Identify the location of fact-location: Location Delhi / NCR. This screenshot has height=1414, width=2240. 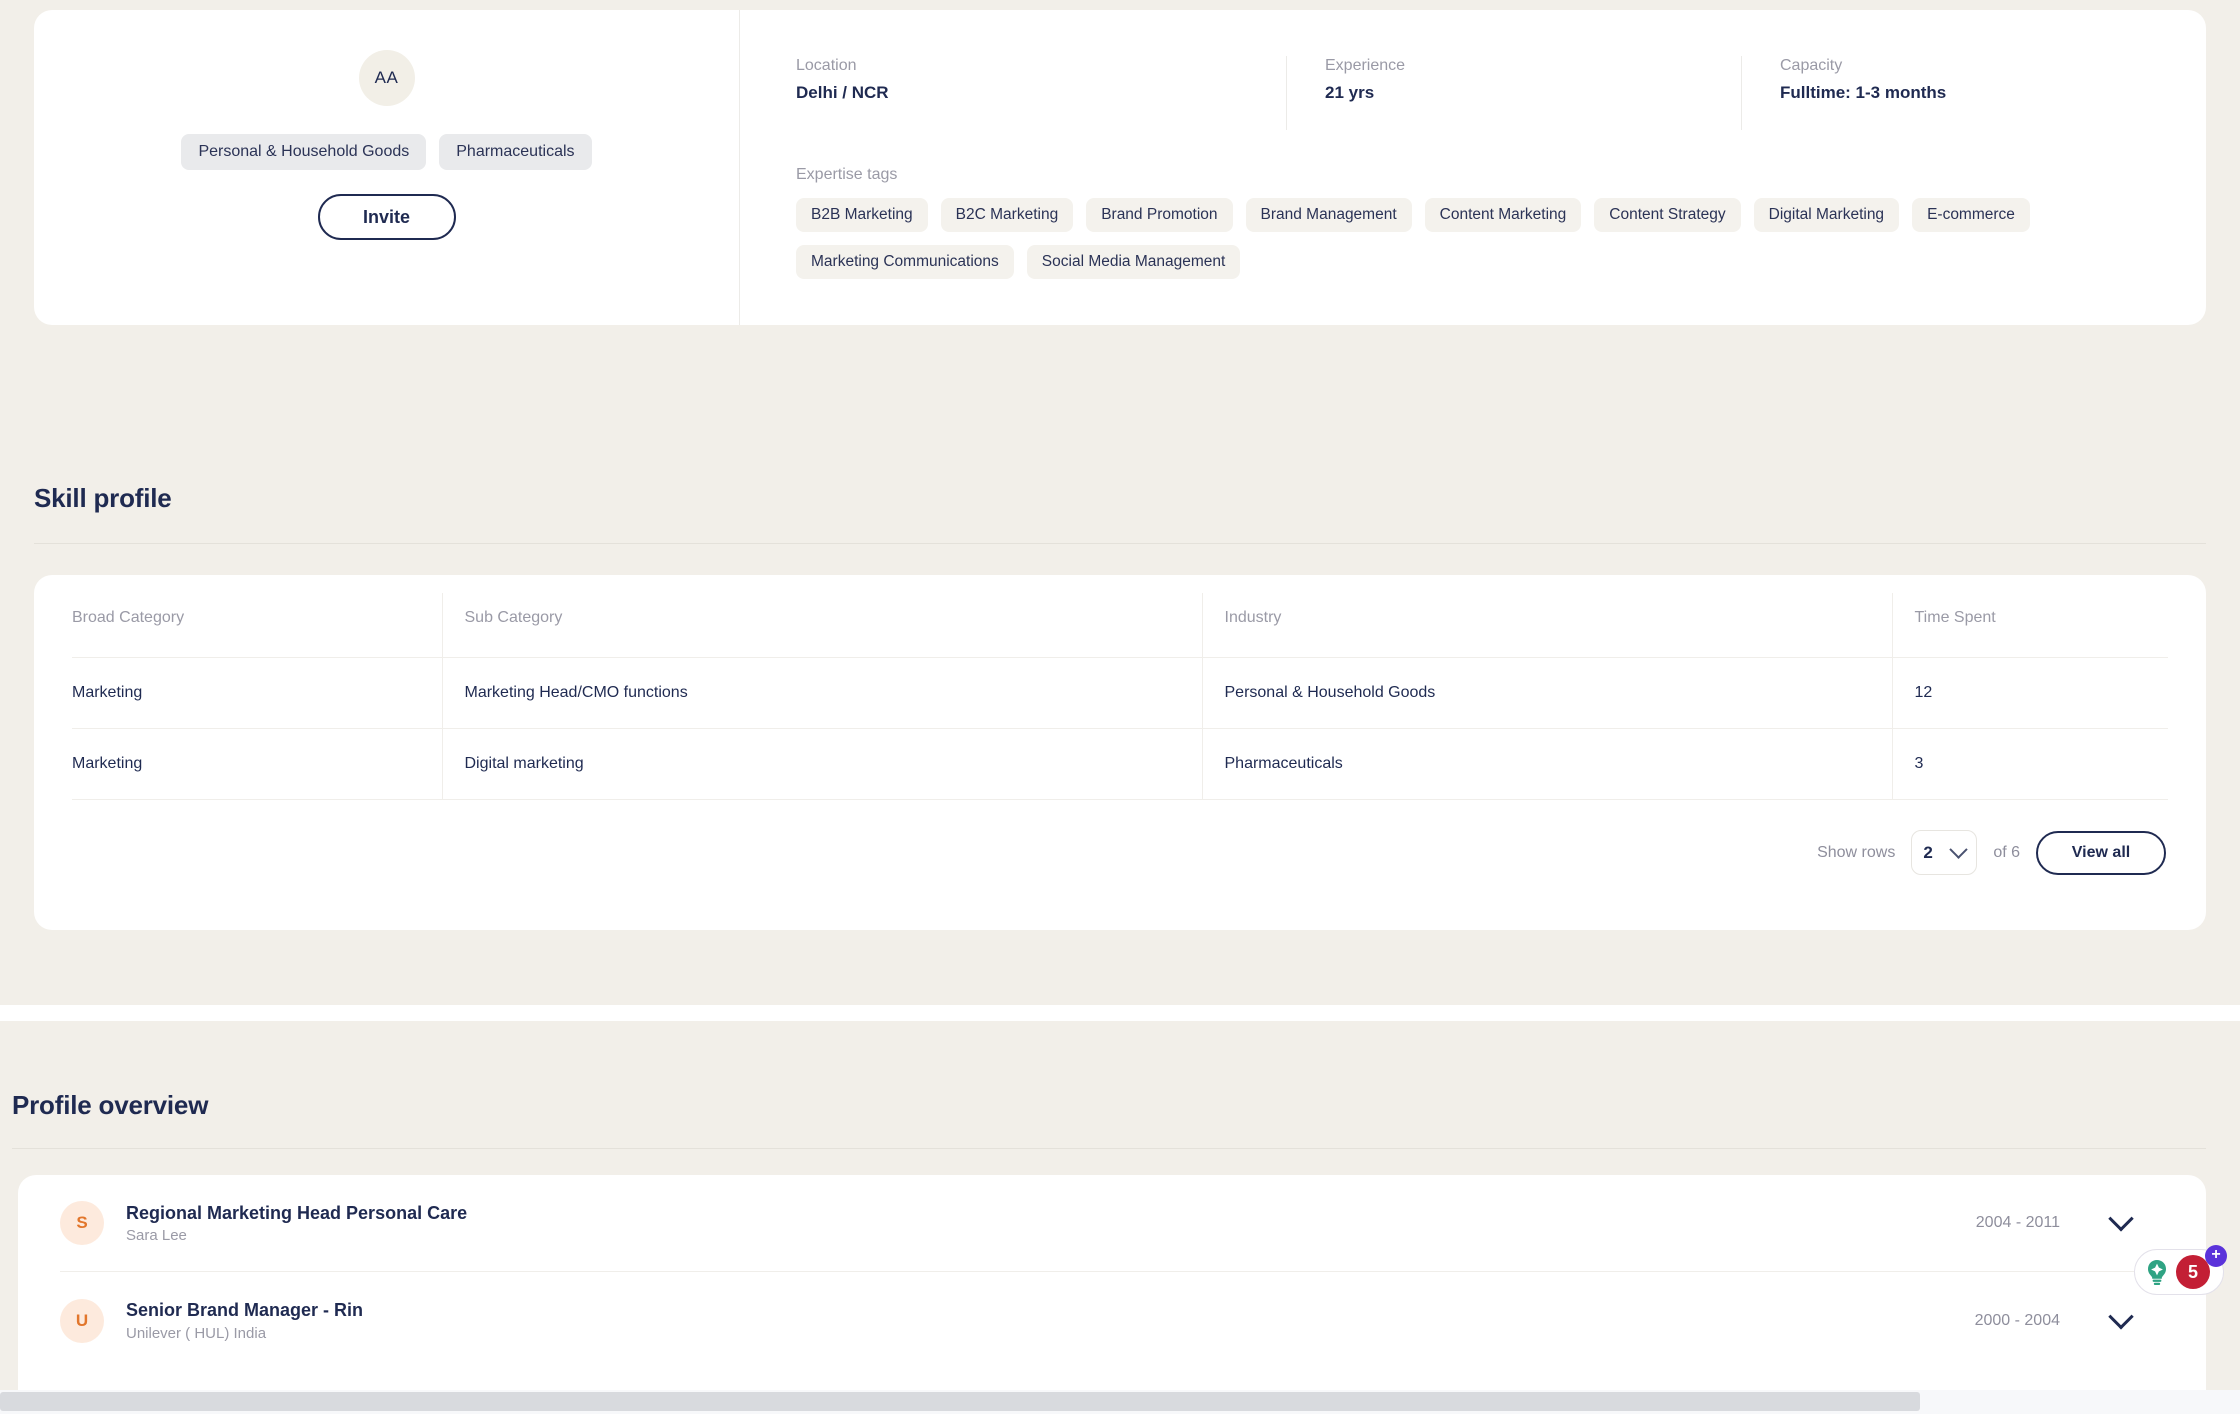
(1041, 93).